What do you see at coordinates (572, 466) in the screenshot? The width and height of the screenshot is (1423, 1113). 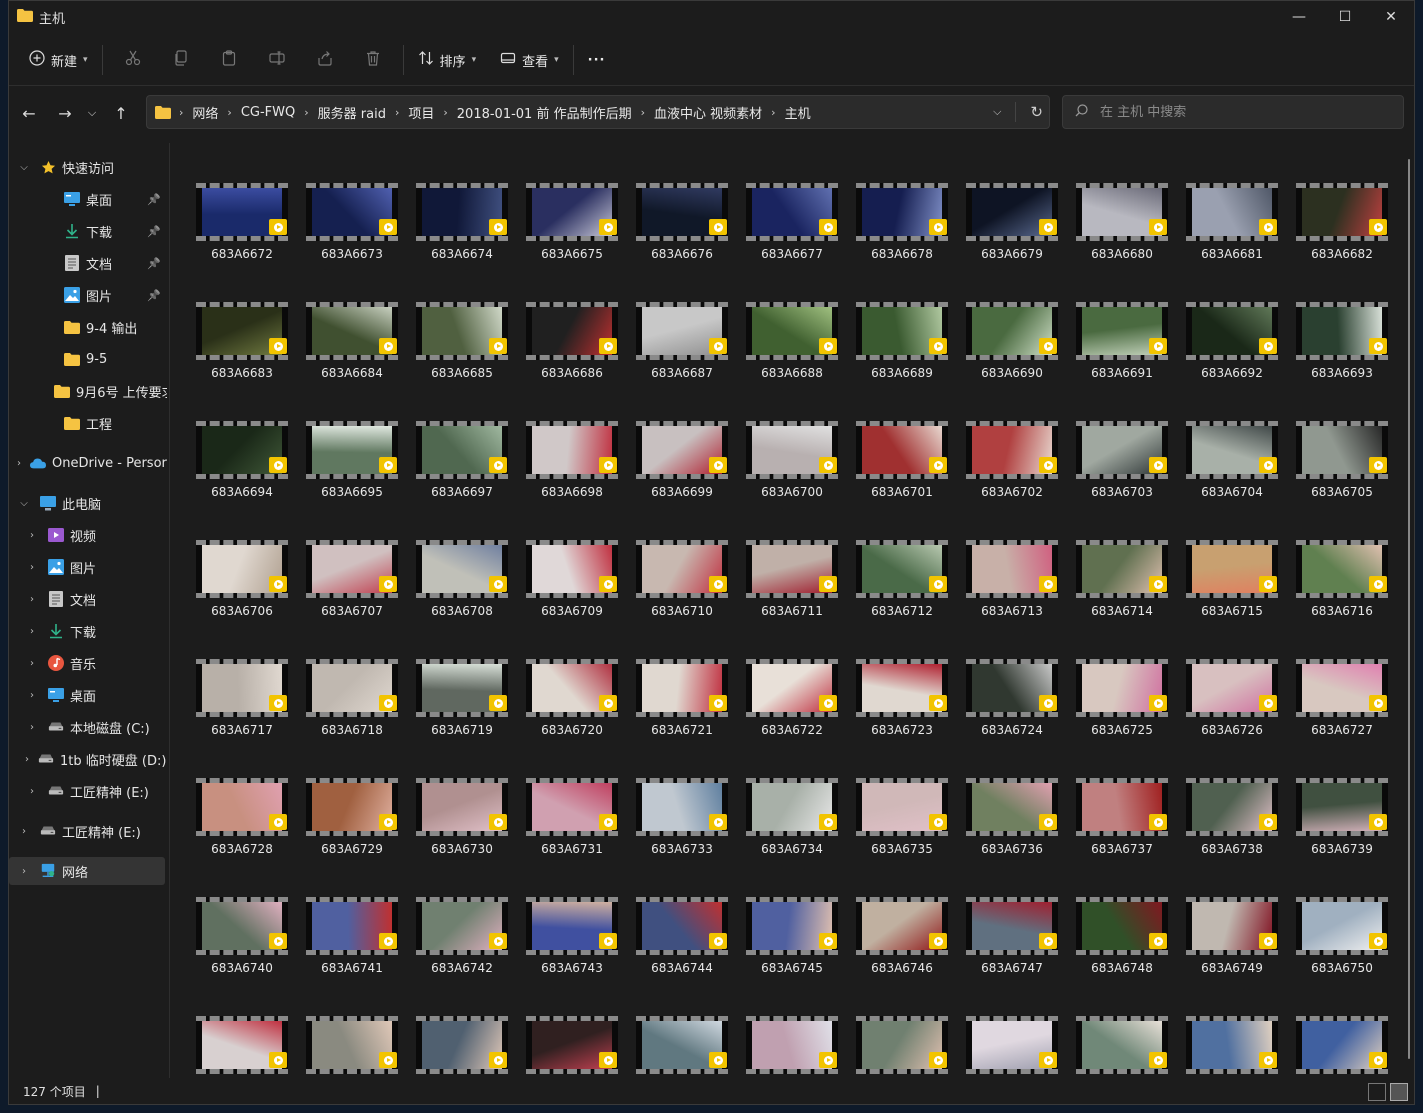 I see `file-item: 683A6698` at bounding box center [572, 466].